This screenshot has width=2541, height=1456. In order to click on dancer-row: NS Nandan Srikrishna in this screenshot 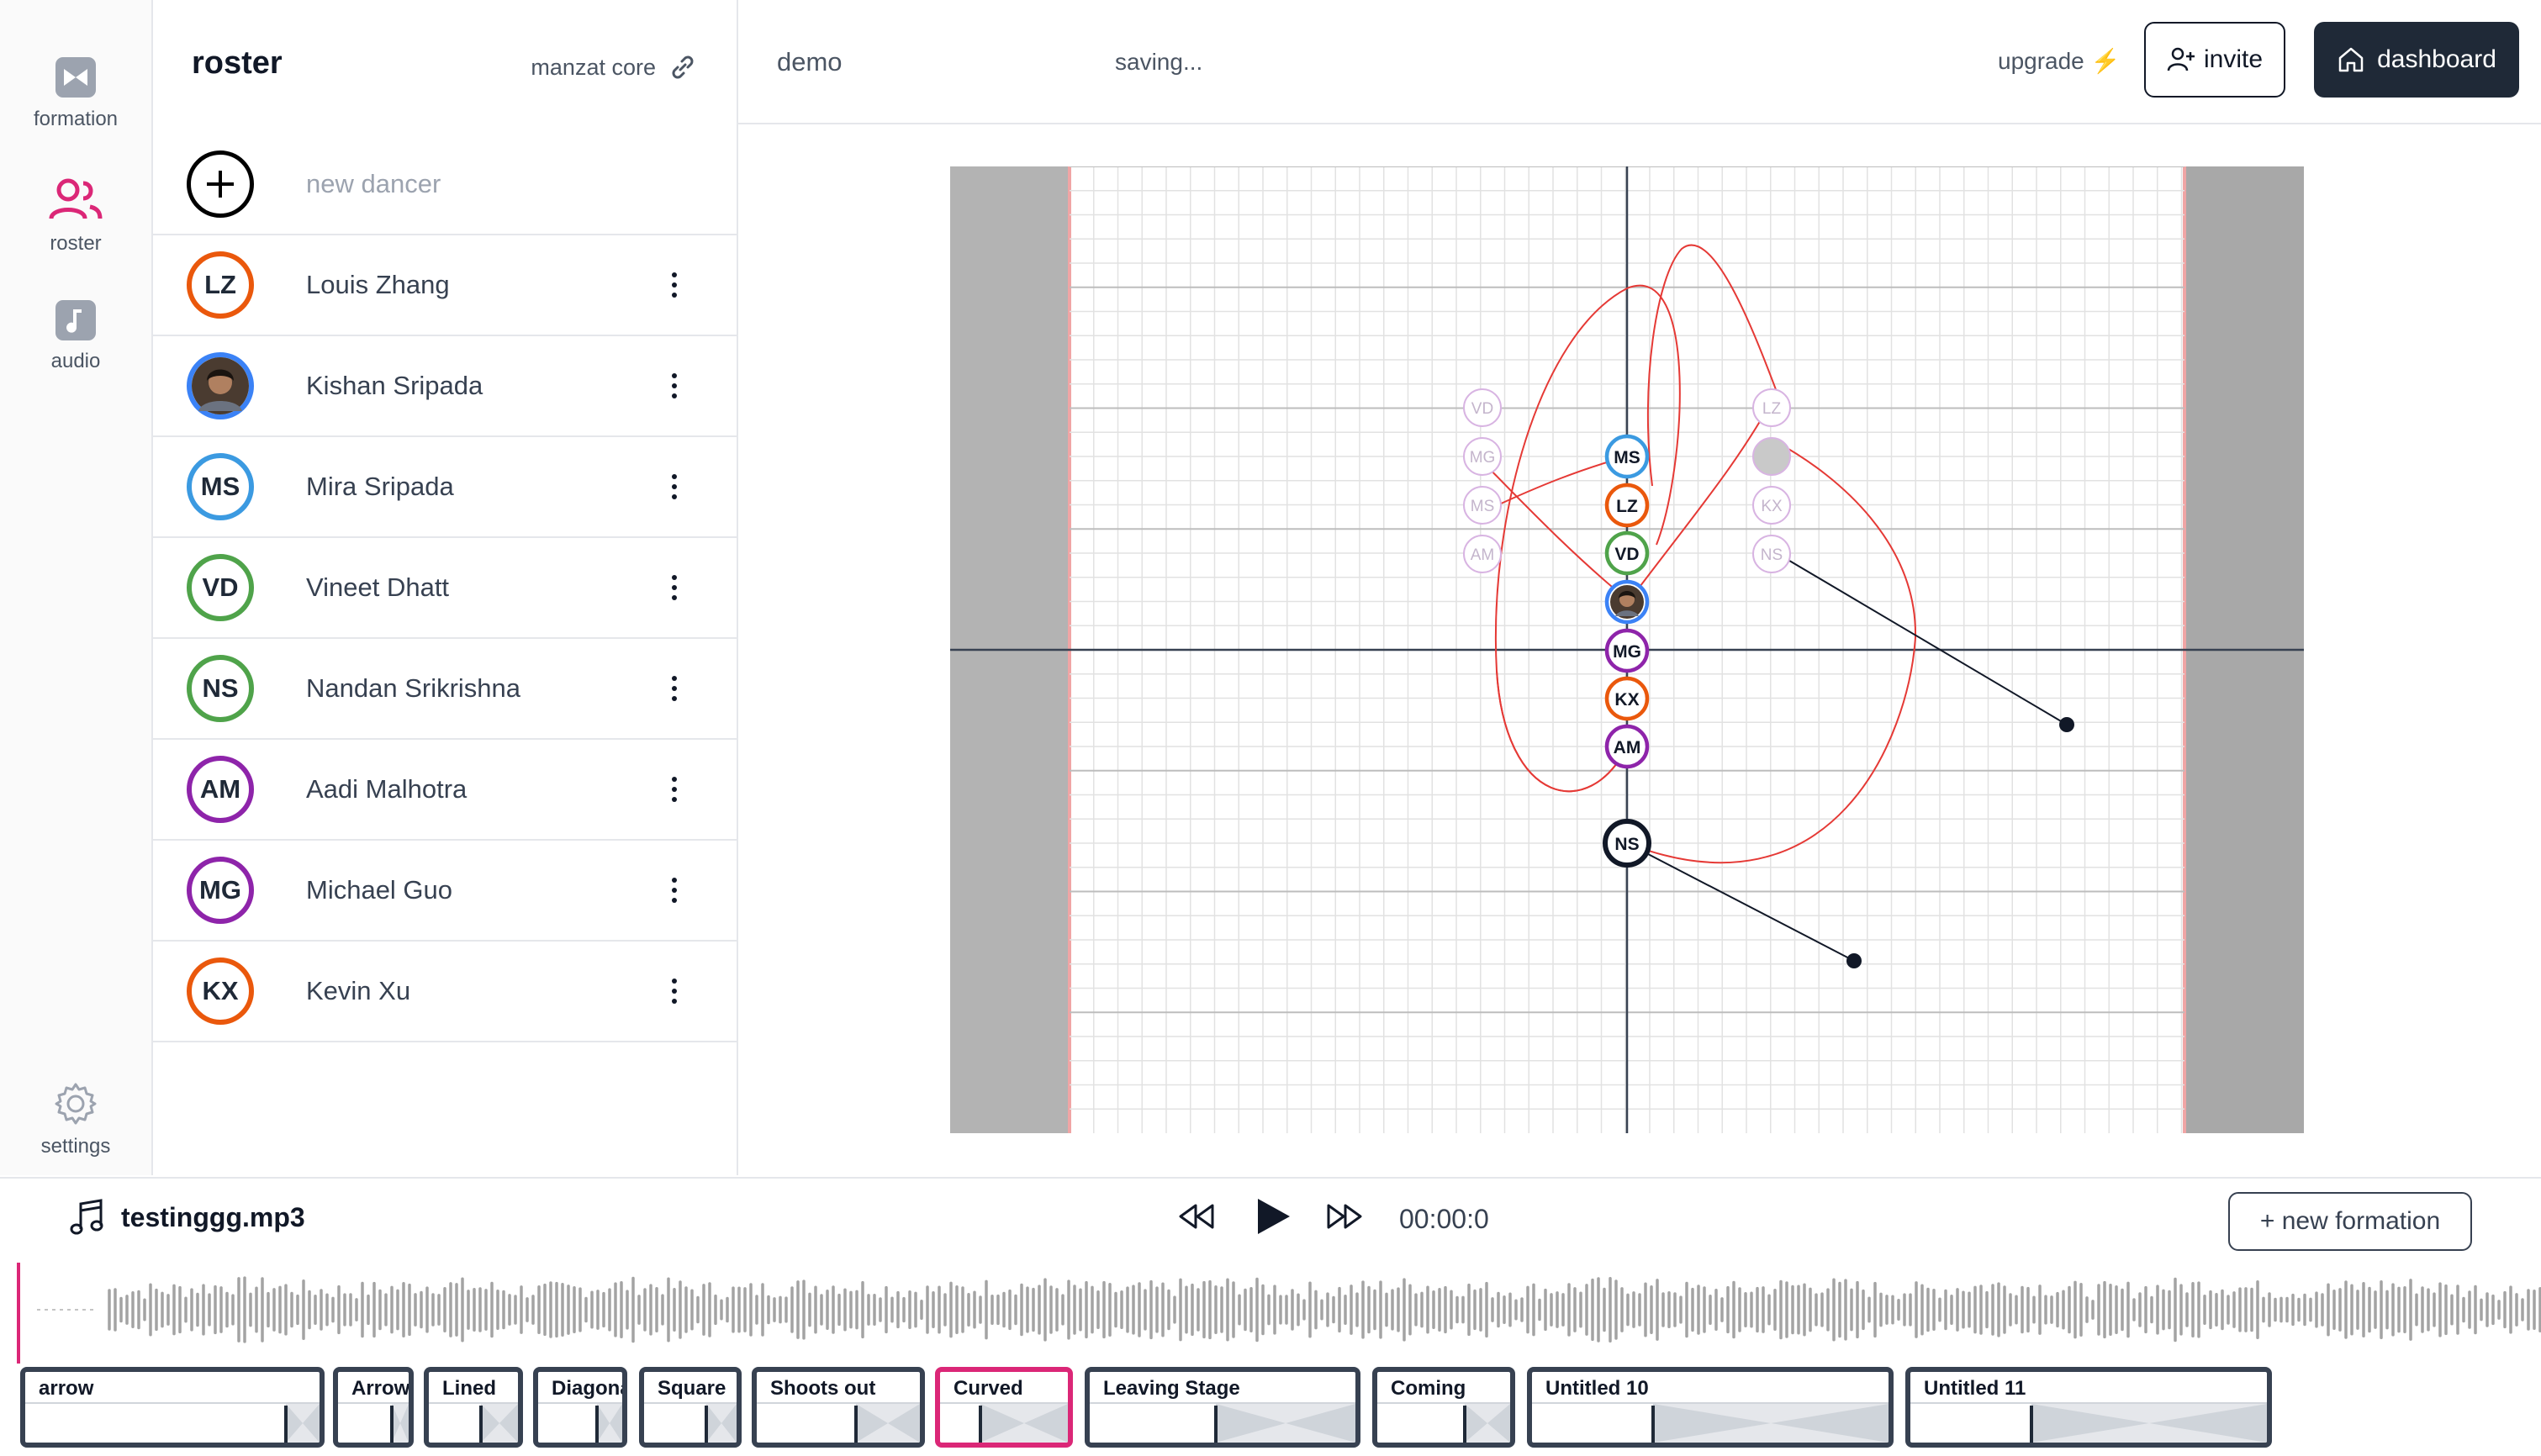, I will do `click(445, 689)`.